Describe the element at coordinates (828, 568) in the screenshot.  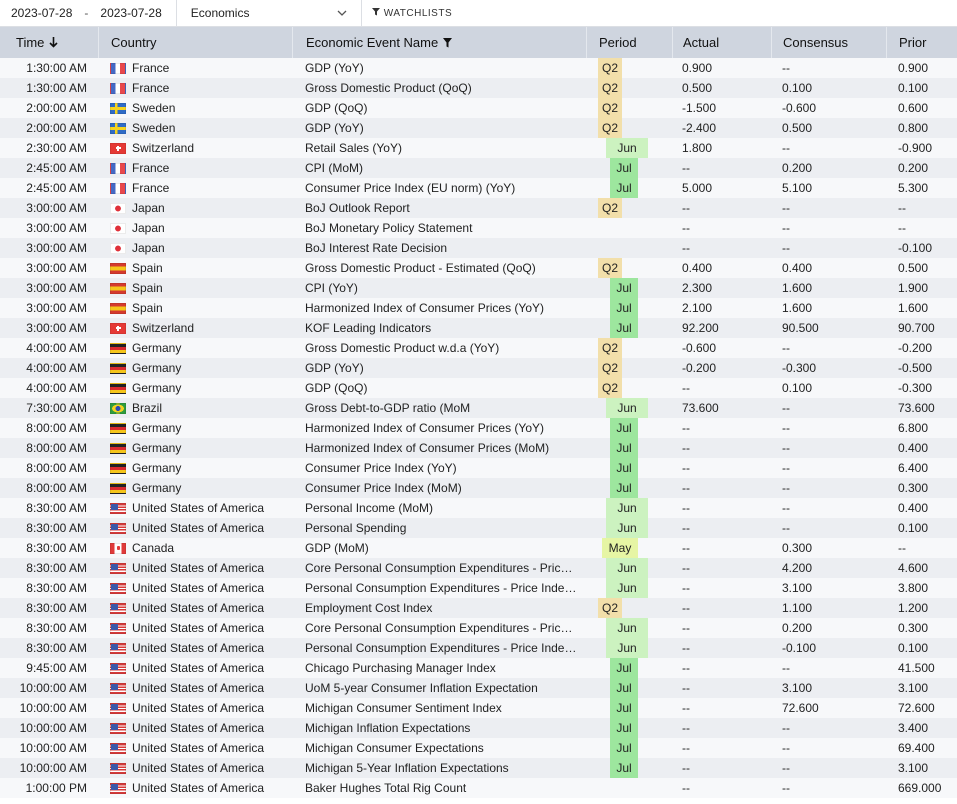
I see `consensus-cell: 4.200` at that location.